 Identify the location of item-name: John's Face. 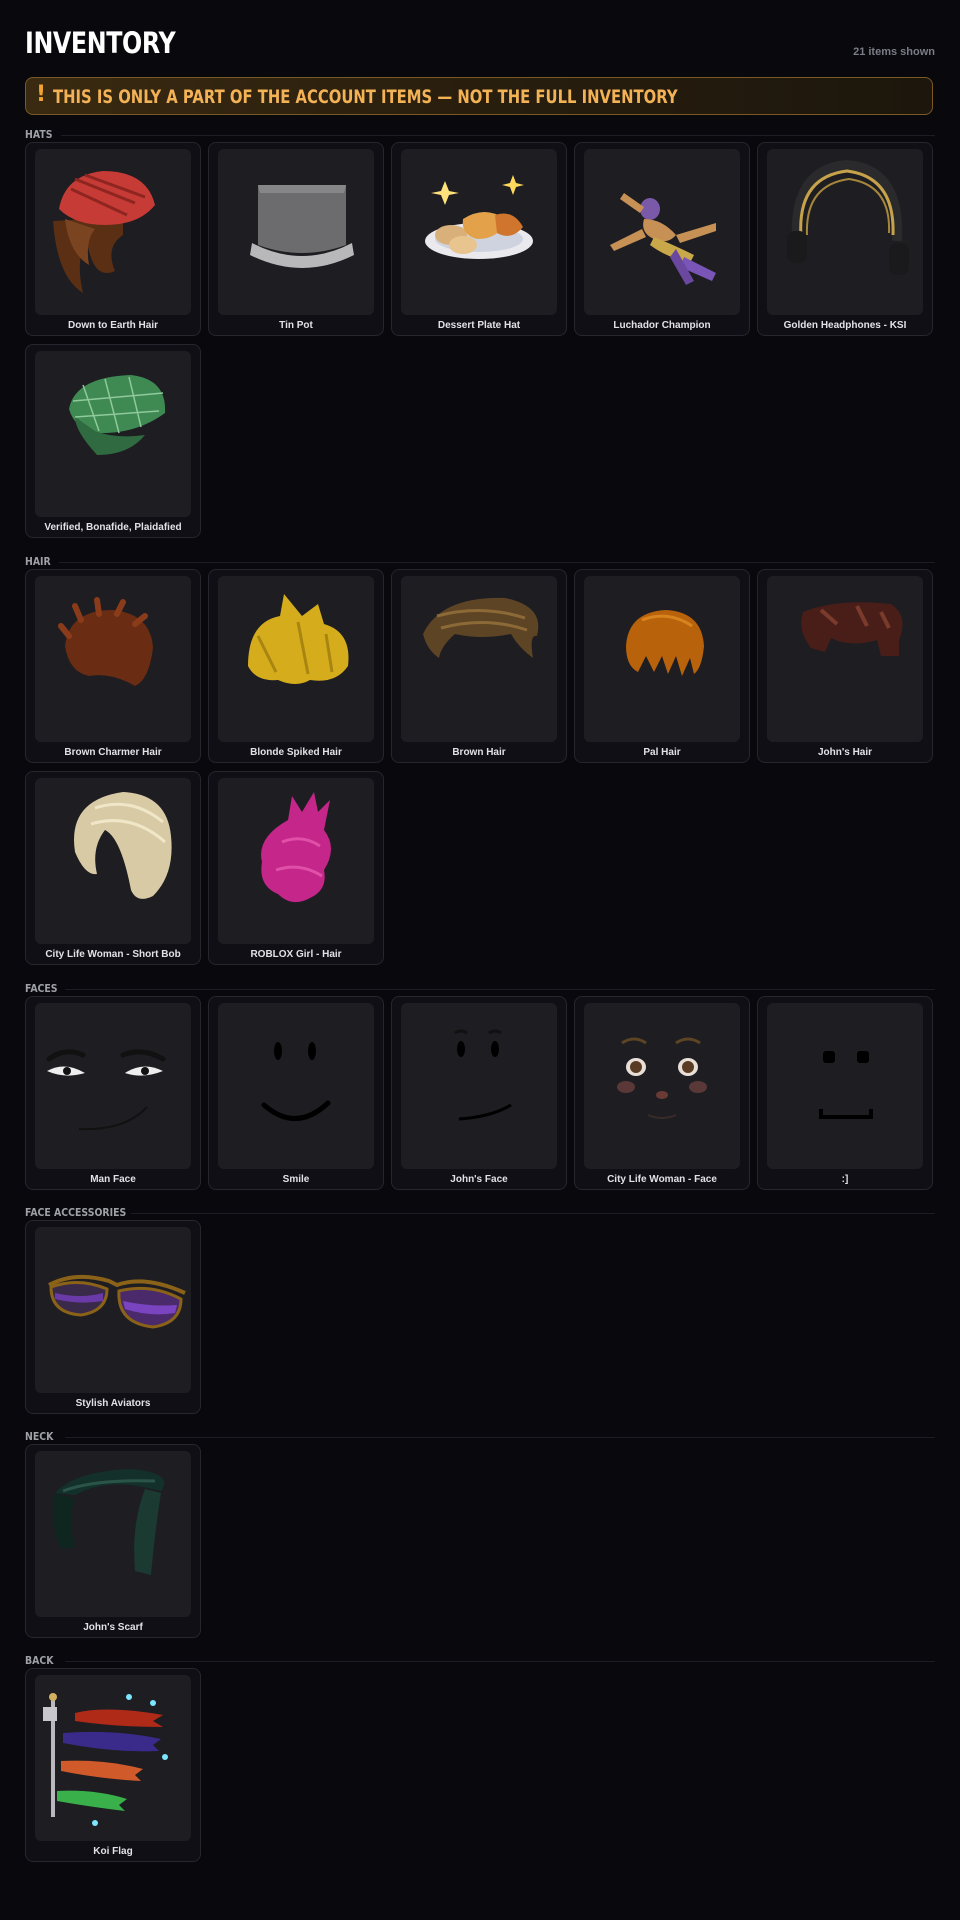
(479, 1179).